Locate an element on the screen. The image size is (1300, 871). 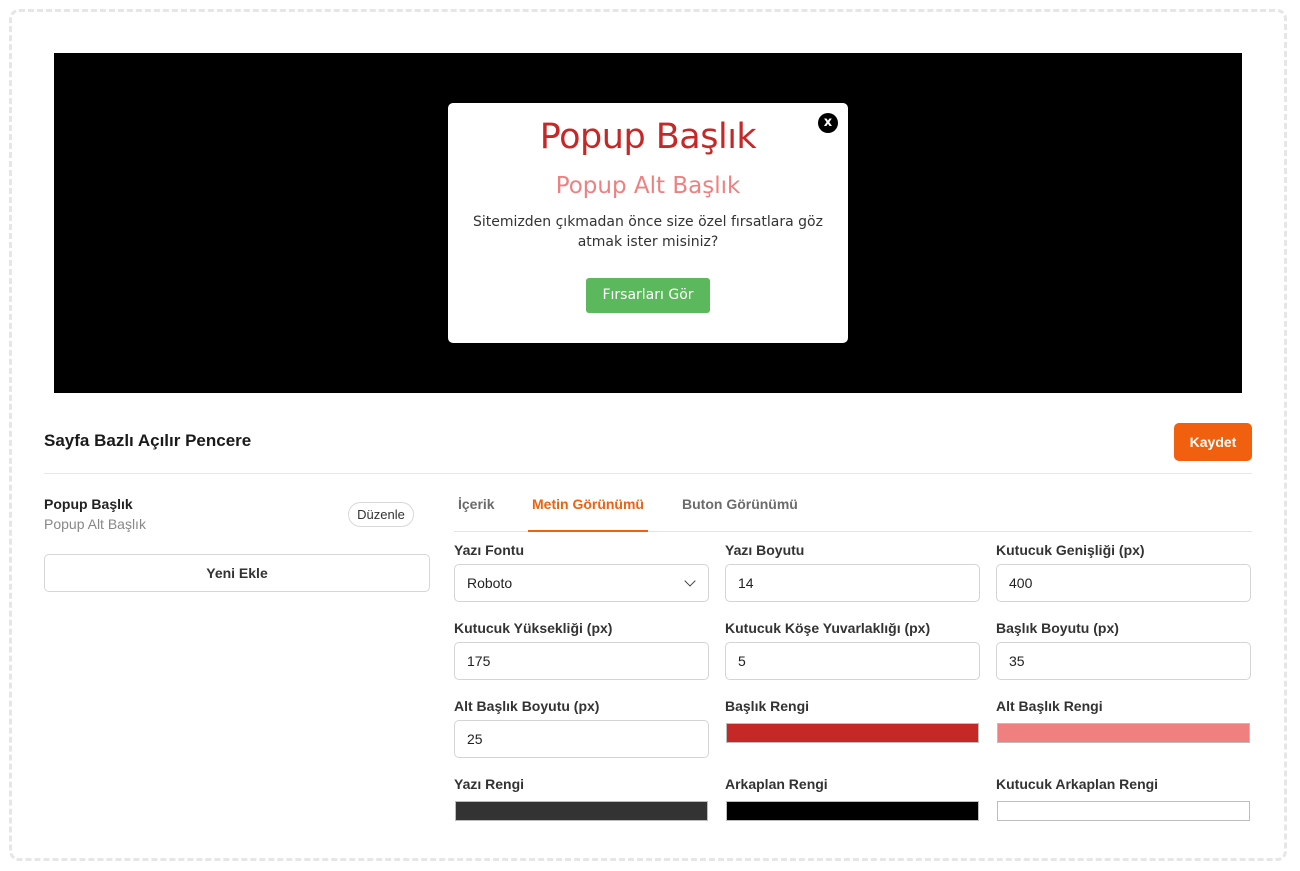
title-size-label: Başlık Boyutu (px) is located at coordinates (1057, 628).